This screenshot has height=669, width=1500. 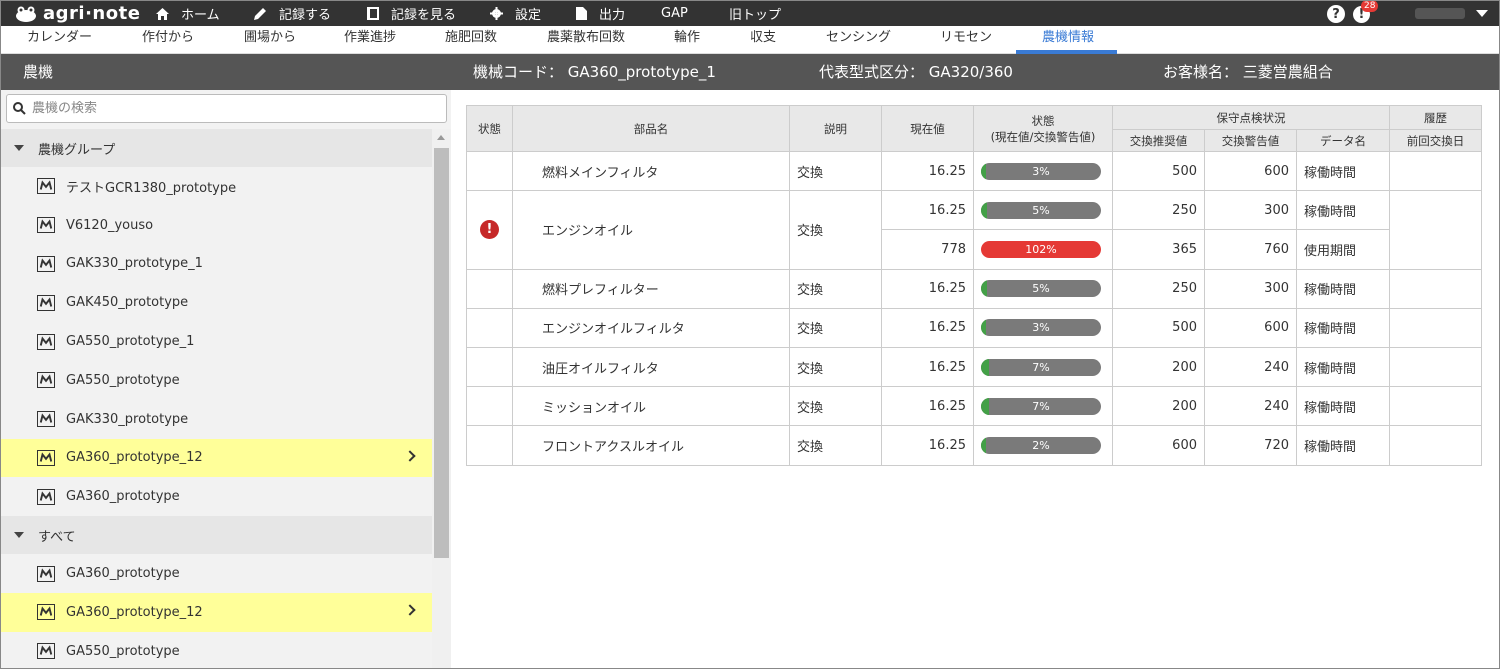 What do you see at coordinates (471, 40) in the screenshot?
I see `tab-4: 施肥回数` at bounding box center [471, 40].